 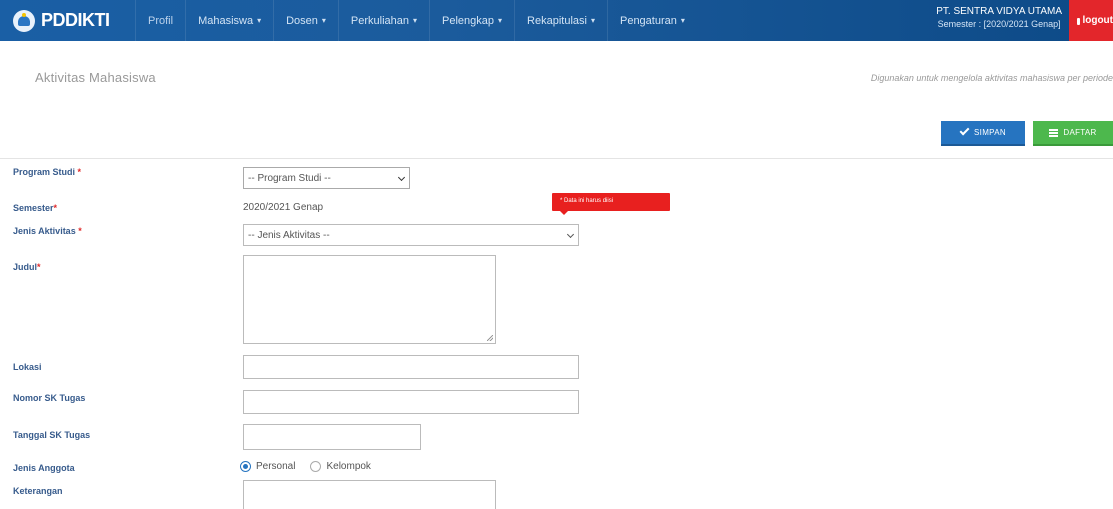 I want to click on program-studi-label: Program Studi *, so click(x=47, y=172).